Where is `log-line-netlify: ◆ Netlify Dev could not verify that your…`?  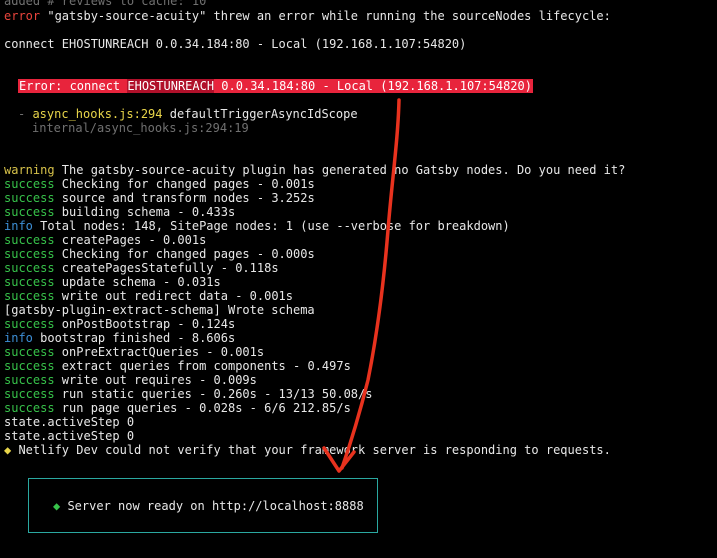
log-line-netlify: ◆ Netlify Dev could not verify that your… is located at coordinates (307, 450).